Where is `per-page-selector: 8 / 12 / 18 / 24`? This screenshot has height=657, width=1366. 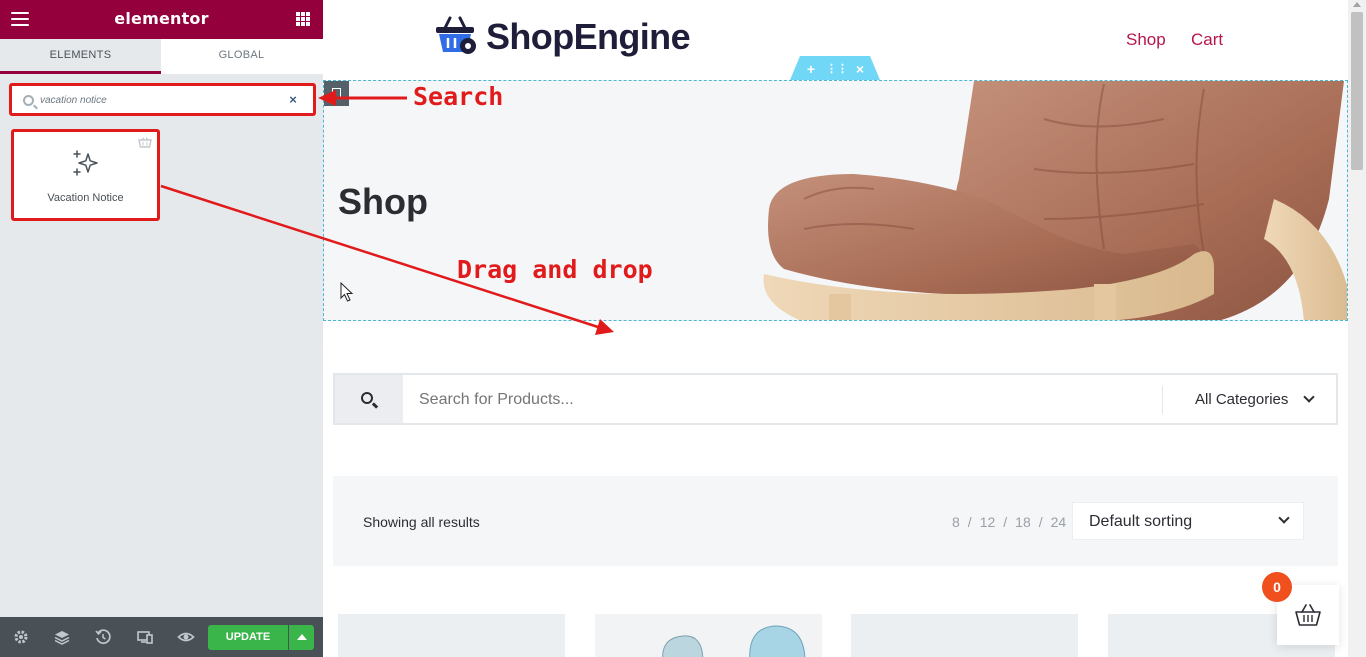 per-page-selector: 8 / 12 / 18 / 24 is located at coordinates (1009, 522).